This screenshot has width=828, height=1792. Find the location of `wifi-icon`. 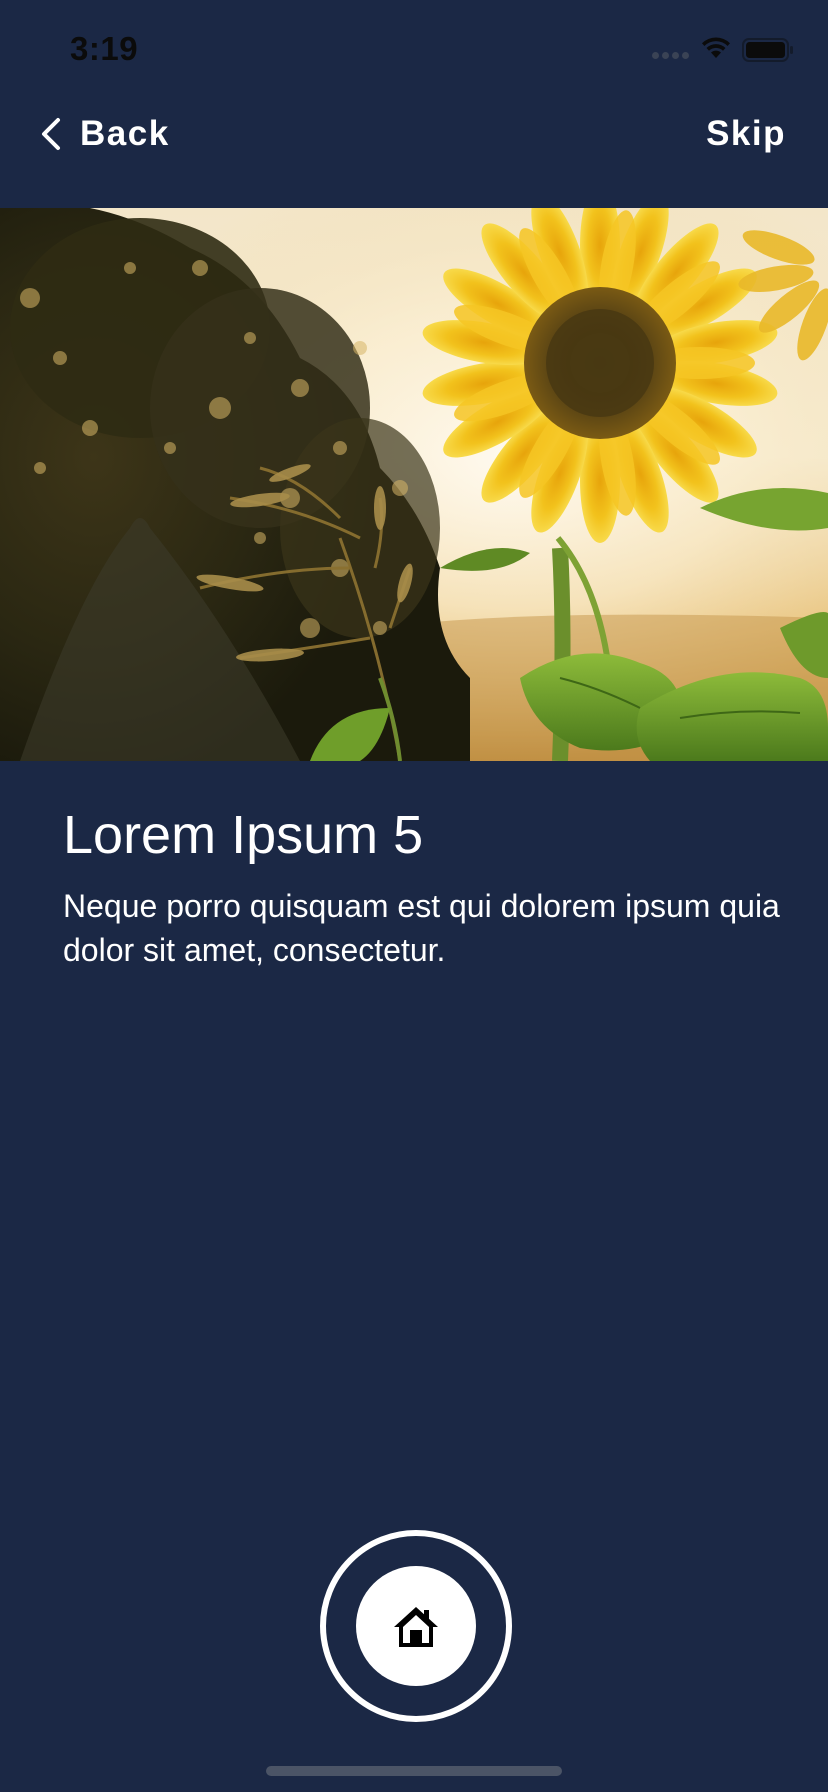

wifi-icon is located at coordinates (716, 47).